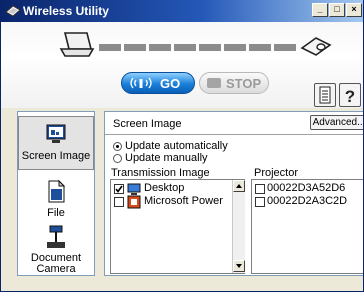 The image size is (364, 292). What do you see at coordinates (134, 189) in the screenshot?
I see `desktop-icon` at bounding box center [134, 189].